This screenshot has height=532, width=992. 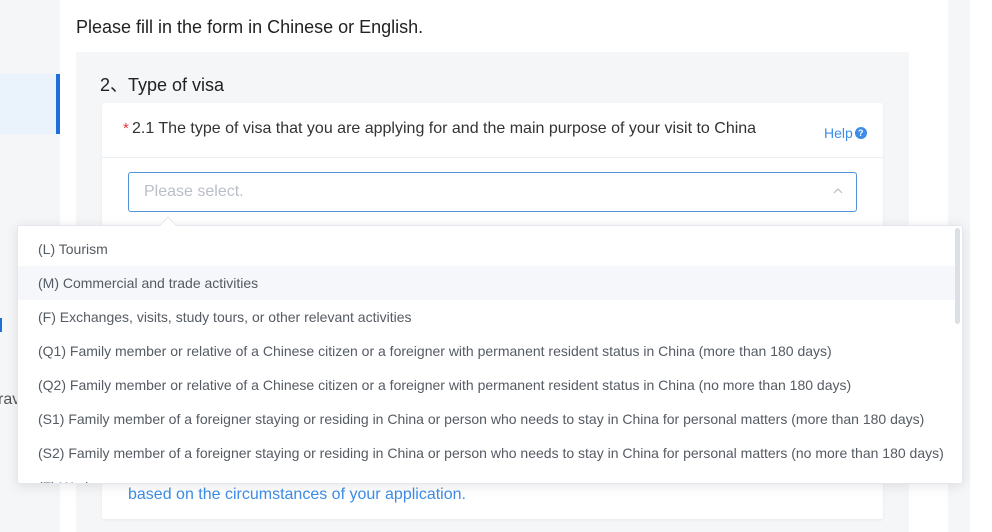 What do you see at coordinates (30, 104) in the screenshot?
I see `left-nav-active-item` at bounding box center [30, 104].